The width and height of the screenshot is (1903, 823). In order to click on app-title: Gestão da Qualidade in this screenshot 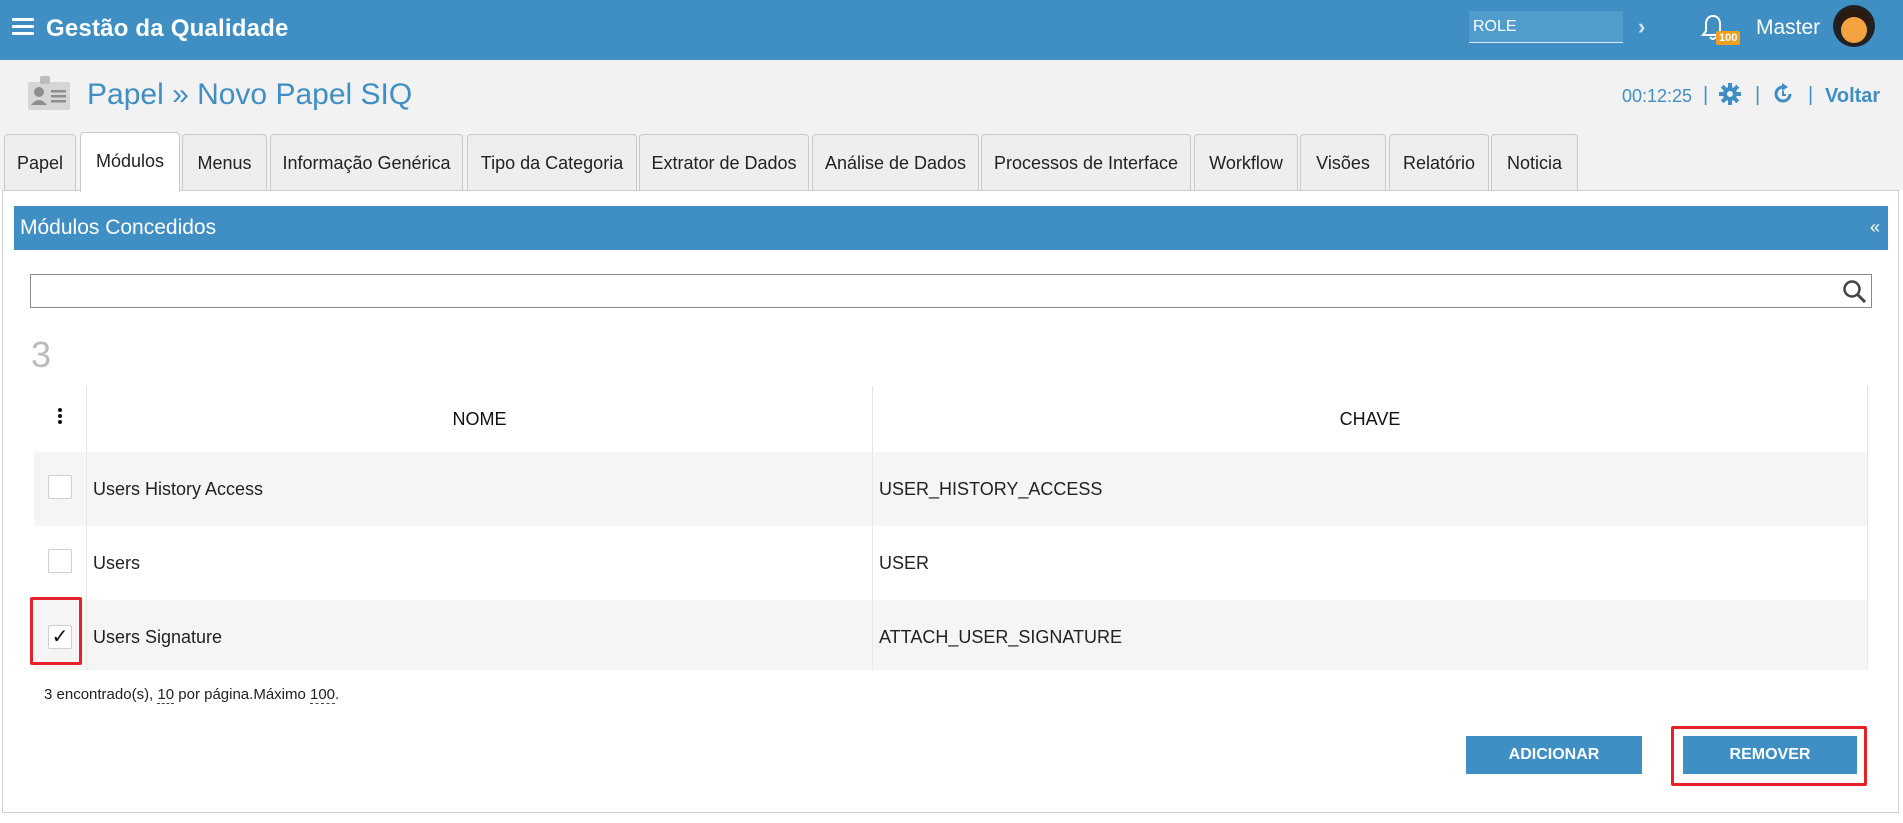, I will do `click(167, 28)`.